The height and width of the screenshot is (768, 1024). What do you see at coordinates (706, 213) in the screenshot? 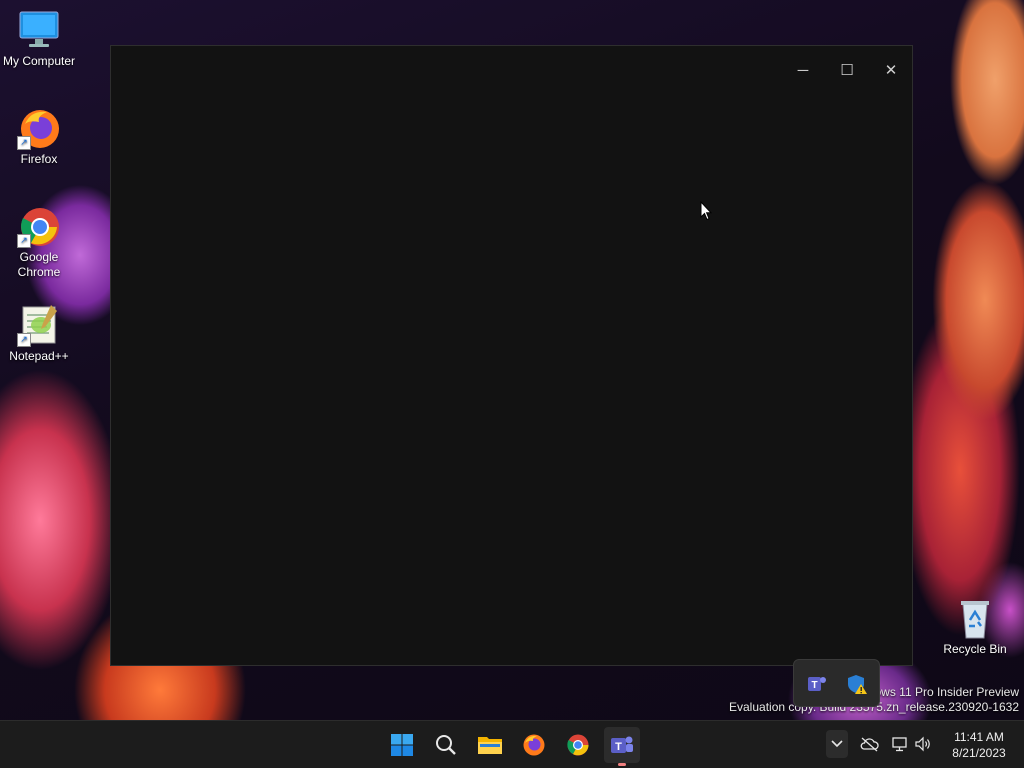
I see `mouse-cursor-icon` at bounding box center [706, 213].